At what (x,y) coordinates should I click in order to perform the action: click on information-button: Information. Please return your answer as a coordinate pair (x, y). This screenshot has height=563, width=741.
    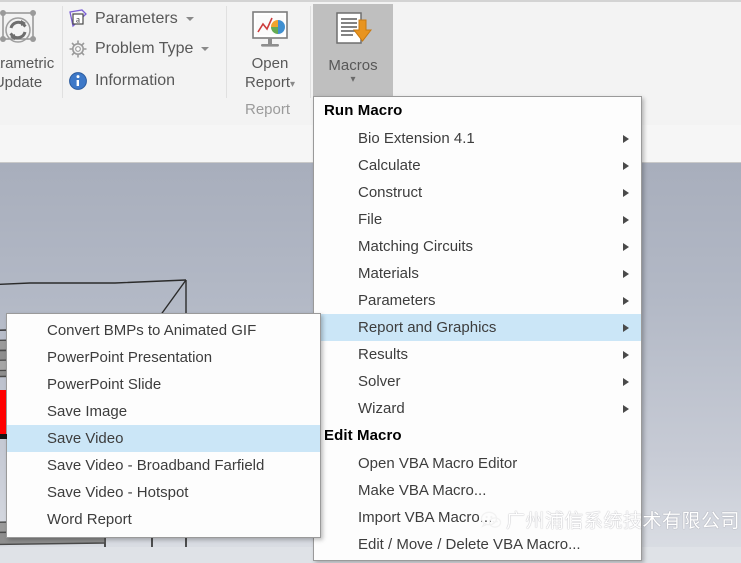
    Looking at the image, I should click on (121, 81).